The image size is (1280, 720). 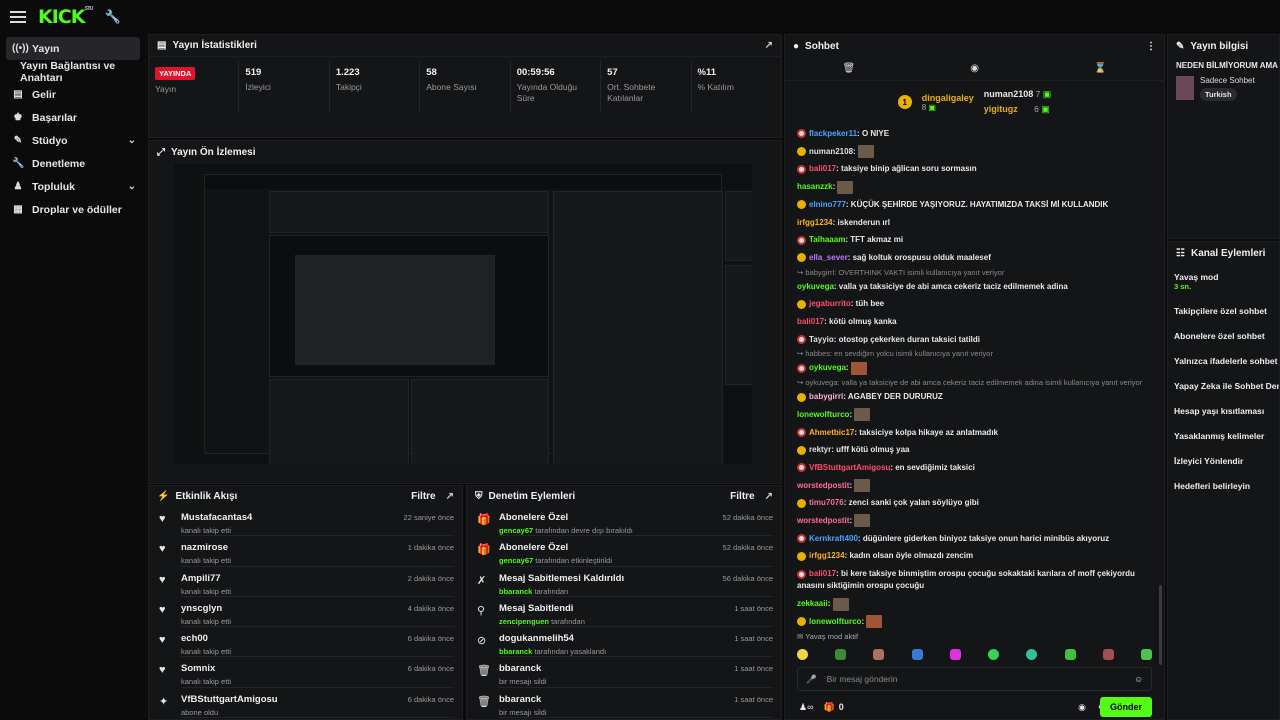 I want to click on channel-action-item: İzleyici Yönlendir, so click(x=1223, y=460).